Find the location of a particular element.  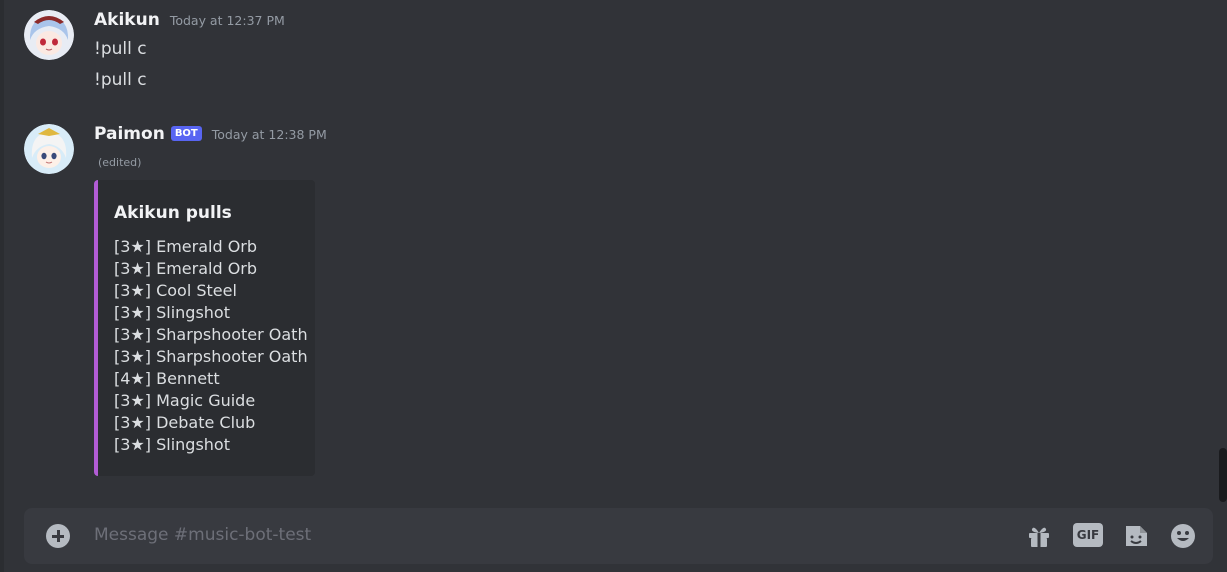

list-item: [3★] Magic Guide is located at coordinates (185, 400).